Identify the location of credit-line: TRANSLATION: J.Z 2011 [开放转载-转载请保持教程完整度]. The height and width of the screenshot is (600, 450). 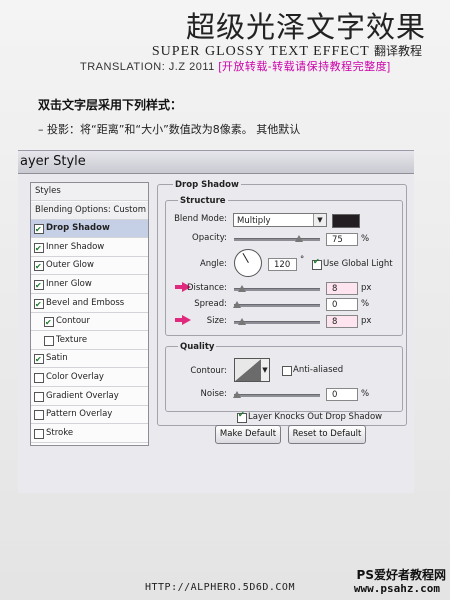
(235, 66).